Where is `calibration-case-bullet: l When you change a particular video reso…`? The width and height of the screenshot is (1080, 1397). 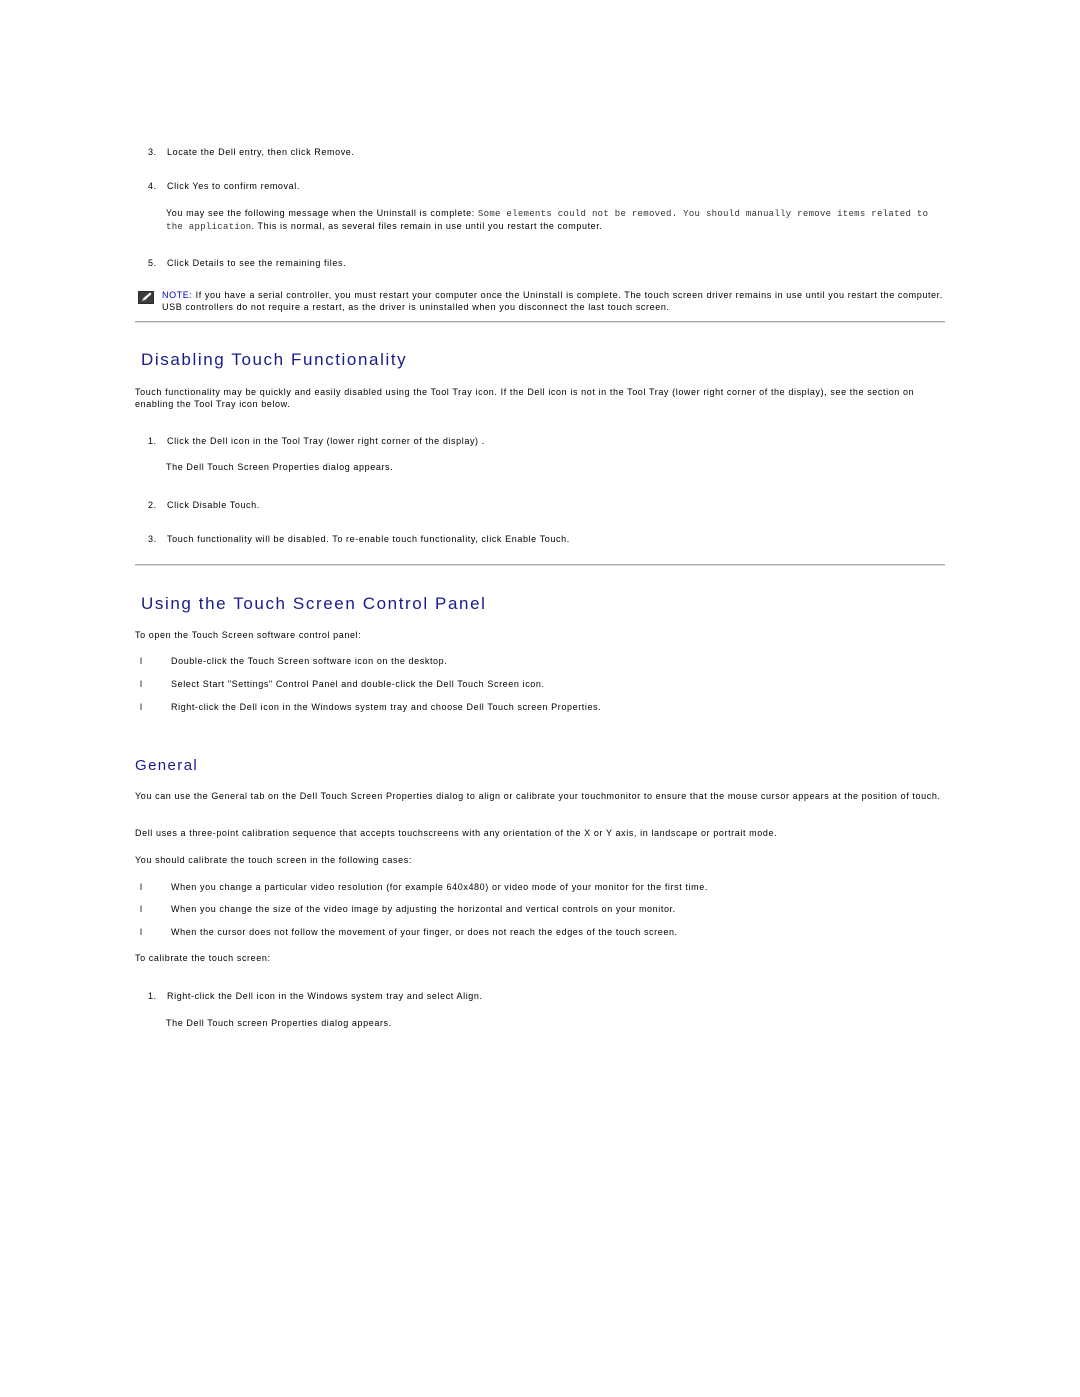
calibration-case-bullet: l When you change a particular video reso… is located at coordinates (542, 887).